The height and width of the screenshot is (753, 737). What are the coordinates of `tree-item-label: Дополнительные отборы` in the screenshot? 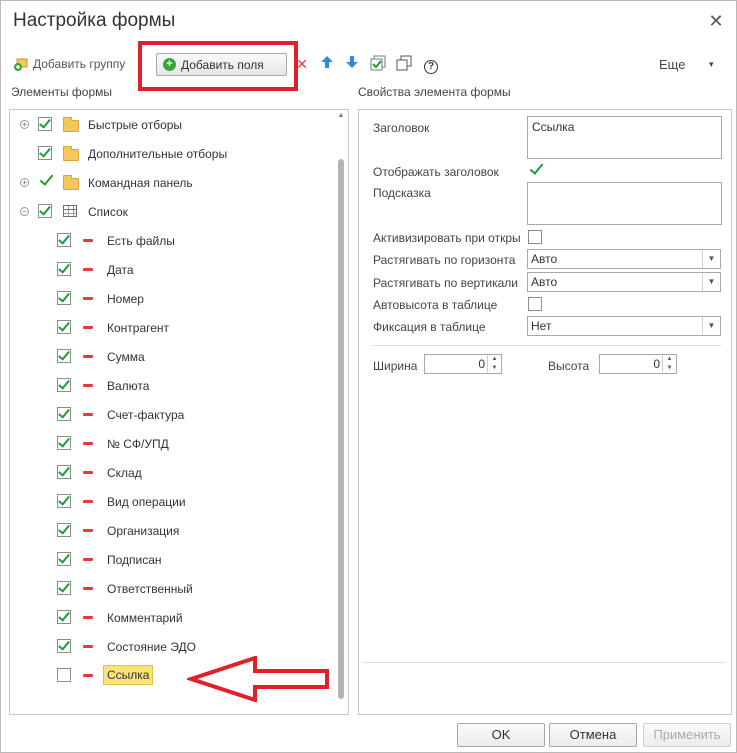 It's located at (158, 154).